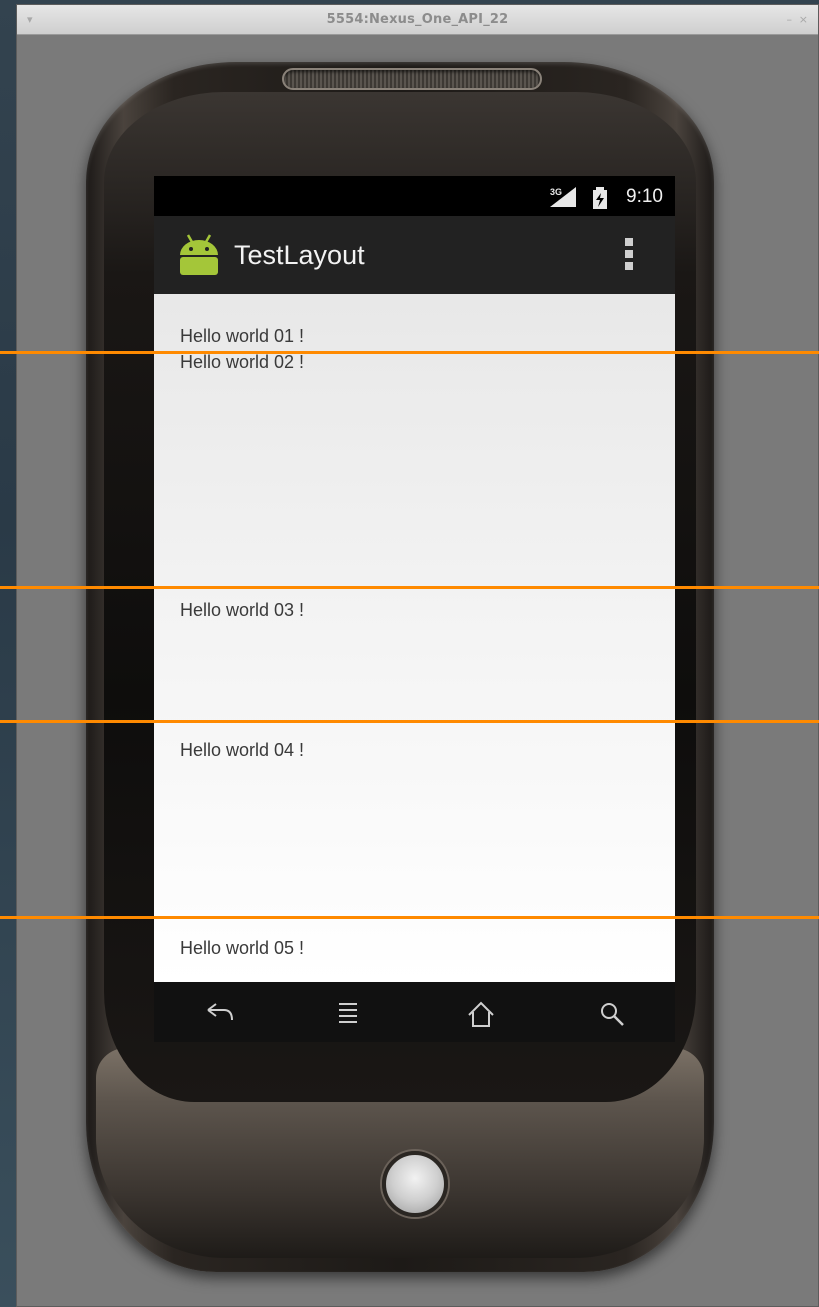  What do you see at coordinates (242, 336) in the screenshot?
I see `list-item: Hello world 01 !` at bounding box center [242, 336].